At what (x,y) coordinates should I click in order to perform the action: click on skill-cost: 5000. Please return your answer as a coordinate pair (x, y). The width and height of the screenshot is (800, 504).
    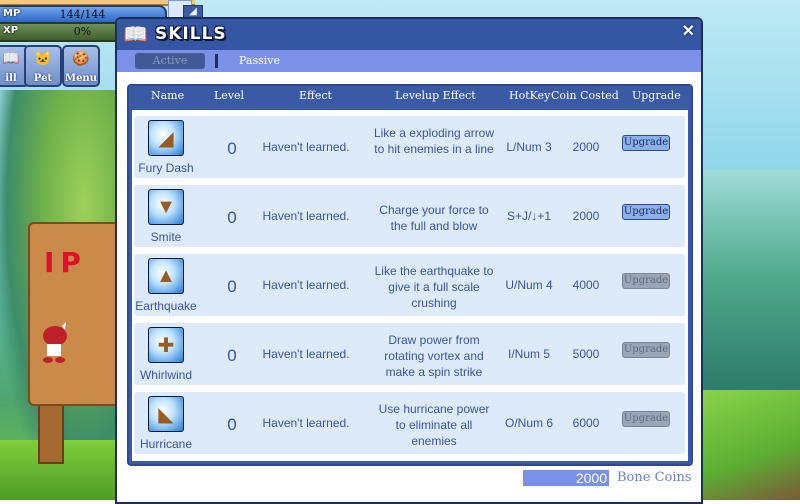
    Looking at the image, I should click on (586, 354).